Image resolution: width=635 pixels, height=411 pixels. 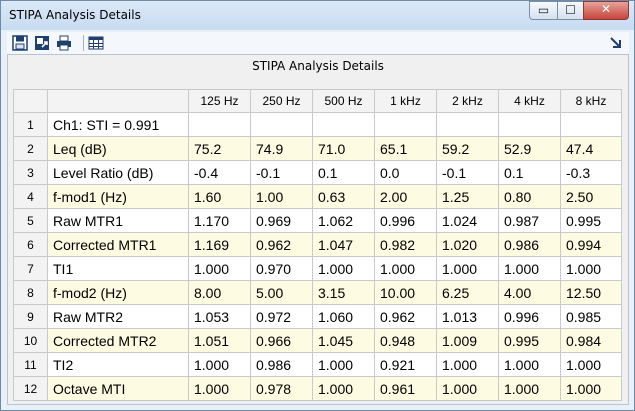 What do you see at coordinates (281, 340) in the screenshot?
I see `value-cell: 0.966` at bounding box center [281, 340].